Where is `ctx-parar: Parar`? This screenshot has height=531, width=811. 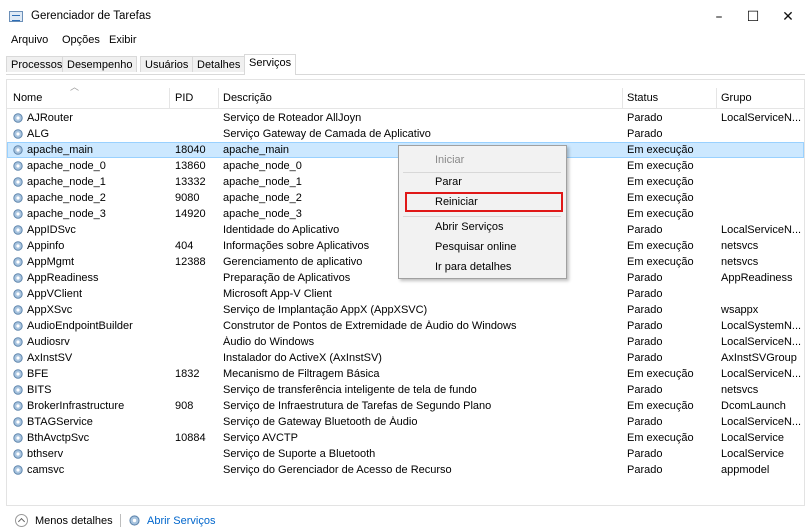
ctx-parar: Parar is located at coordinates (448, 182).